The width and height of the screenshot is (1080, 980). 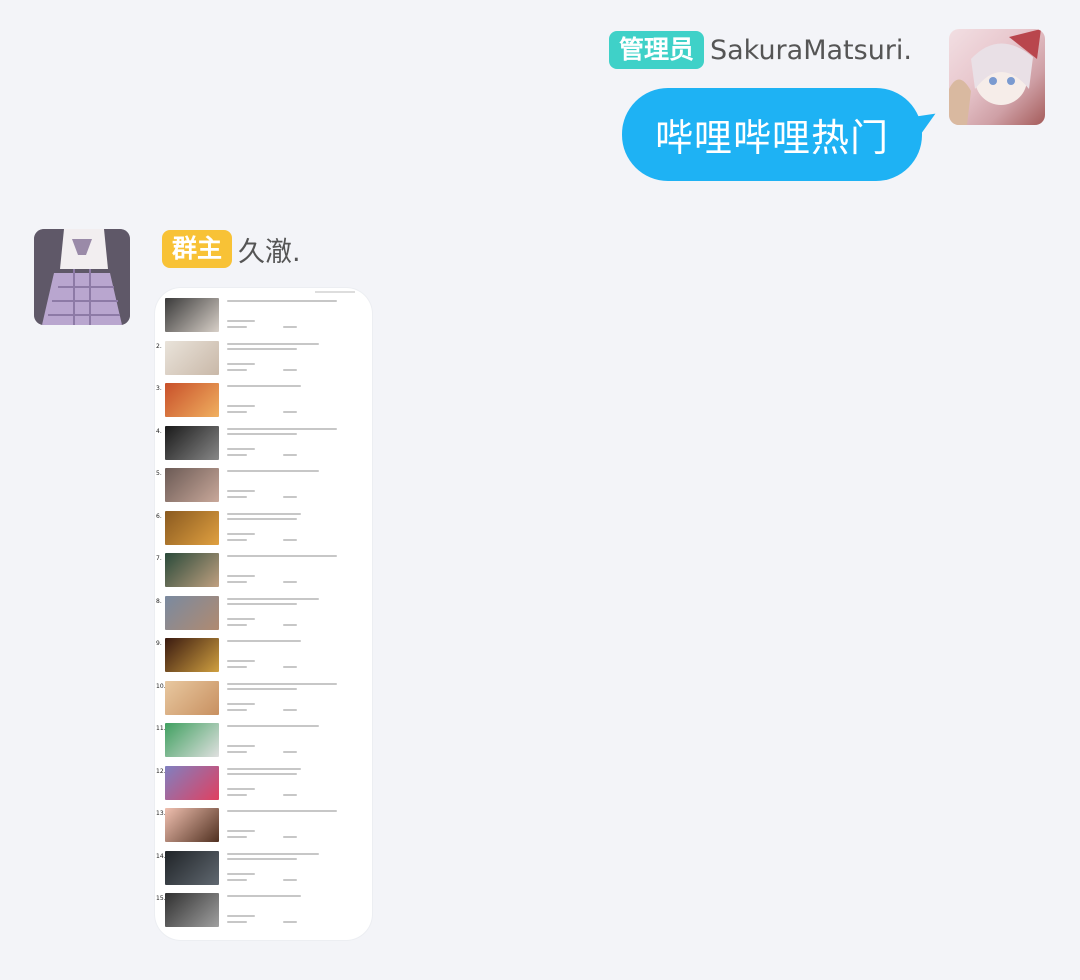 What do you see at coordinates (159, 473) in the screenshot?
I see `list-item-number: 5.` at bounding box center [159, 473].